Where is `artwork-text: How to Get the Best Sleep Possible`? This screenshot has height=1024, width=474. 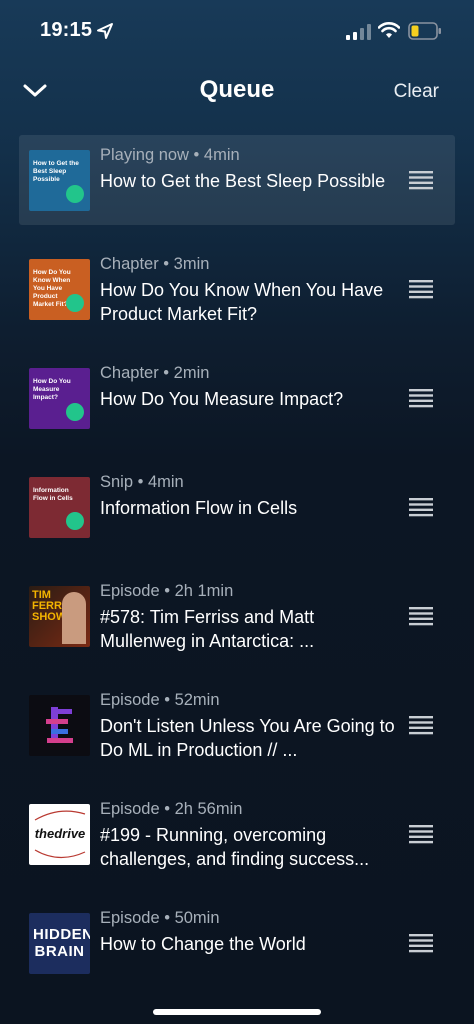 artwork-text: How to Get the Best Sleep Possible is located at coordinates (56, 171).